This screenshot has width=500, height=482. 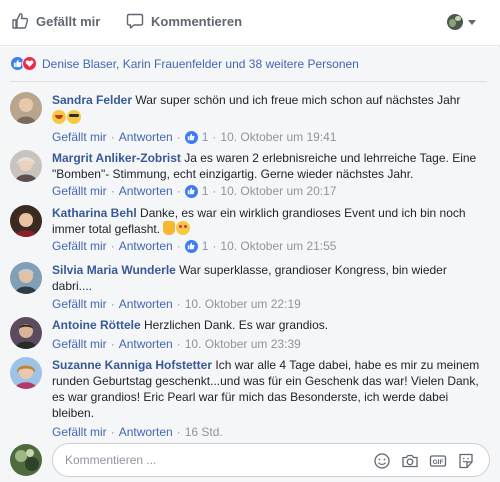 I want to click on comment-input-box: GIF, so click(x=271, y=460).